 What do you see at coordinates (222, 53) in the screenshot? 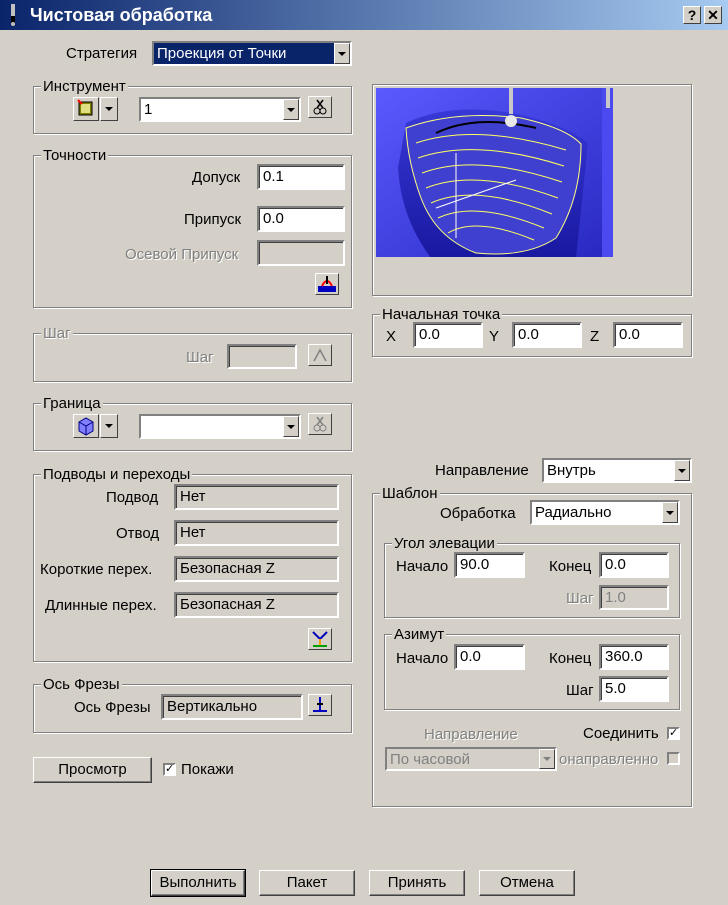
I see `strategy-value: Проекция от Точки` at bounding box center [222, 53].